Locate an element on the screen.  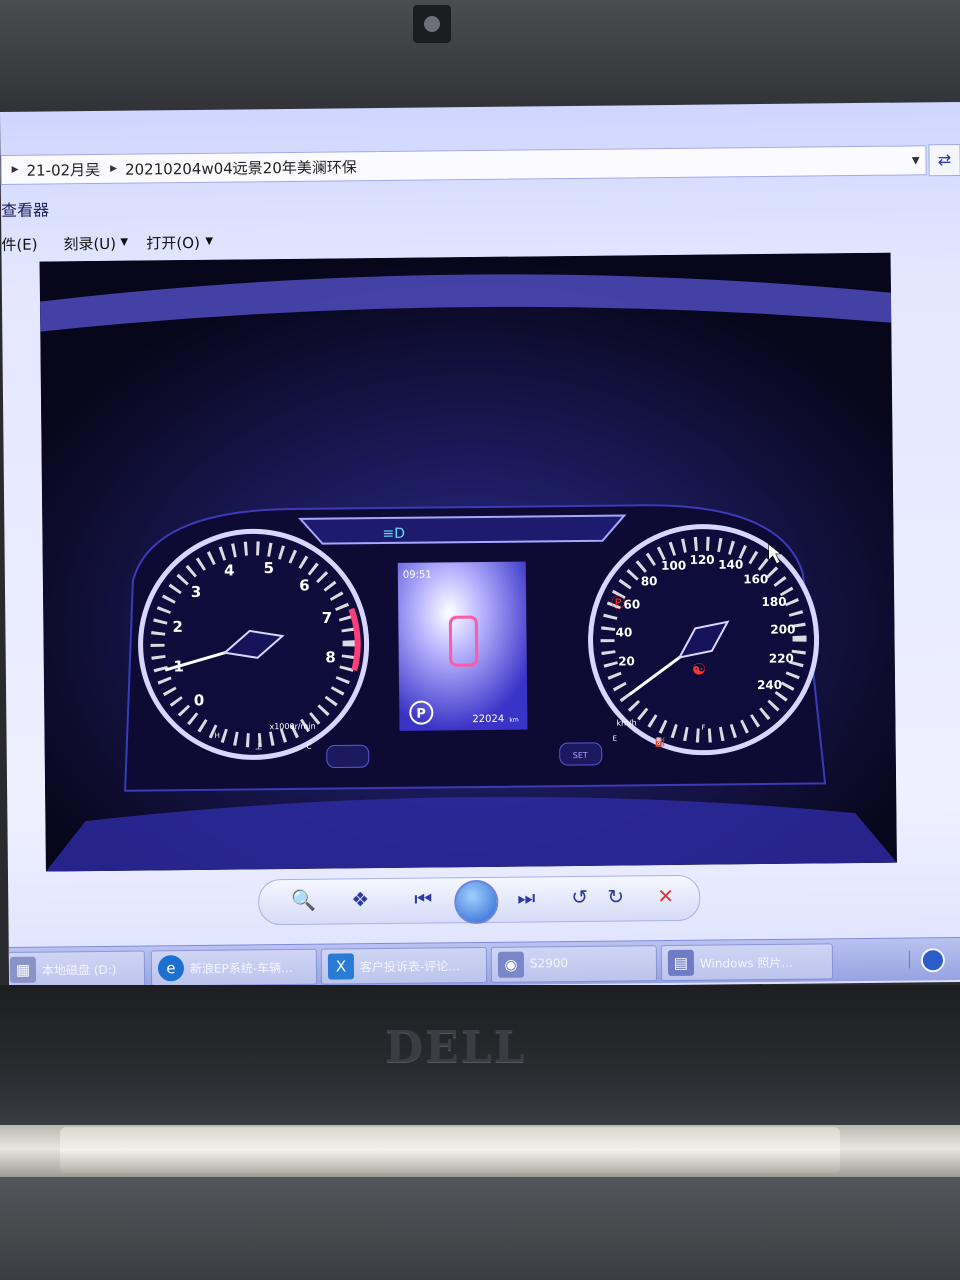
menu-item-burn: 刻录(U) is located at coordinates (89, 244).